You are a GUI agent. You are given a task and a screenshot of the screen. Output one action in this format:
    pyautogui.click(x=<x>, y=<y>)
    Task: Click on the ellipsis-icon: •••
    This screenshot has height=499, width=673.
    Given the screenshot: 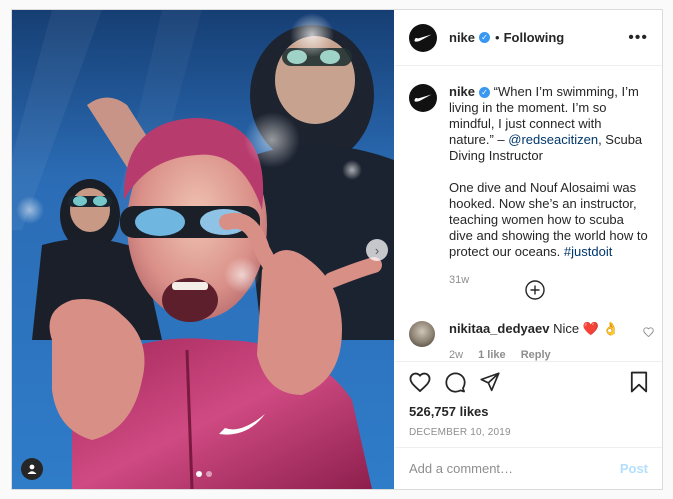 What is the action you would take?
    pyautogui.click(x=638, y=37)
    